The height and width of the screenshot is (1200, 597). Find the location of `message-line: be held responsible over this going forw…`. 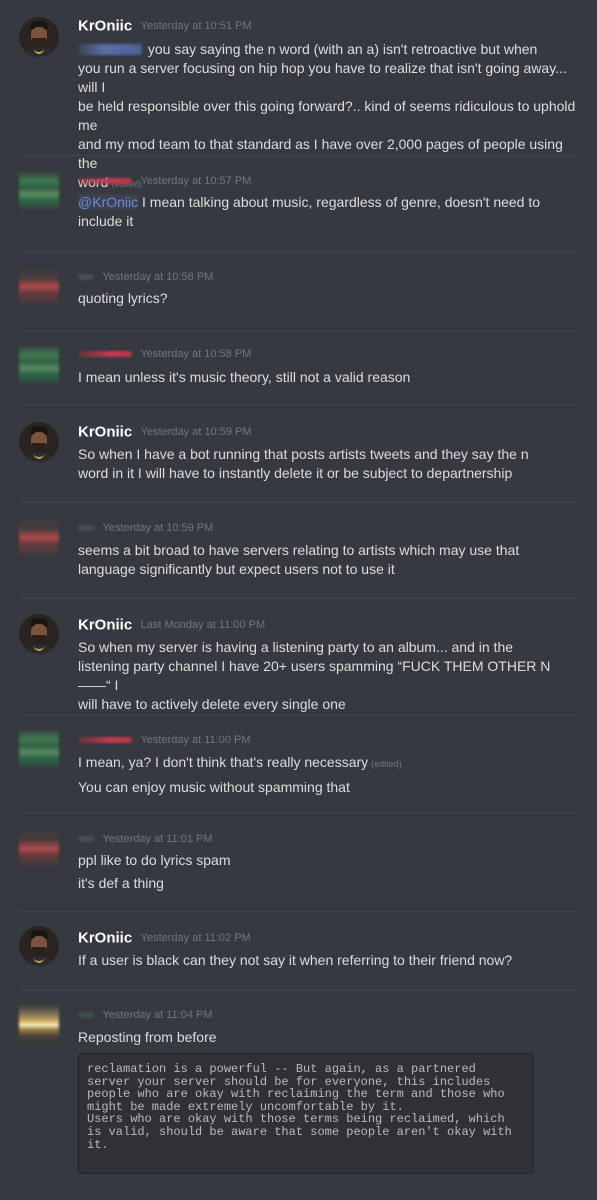

message-line: be held responsible over this going forw… is located at coordinates (327, 115).